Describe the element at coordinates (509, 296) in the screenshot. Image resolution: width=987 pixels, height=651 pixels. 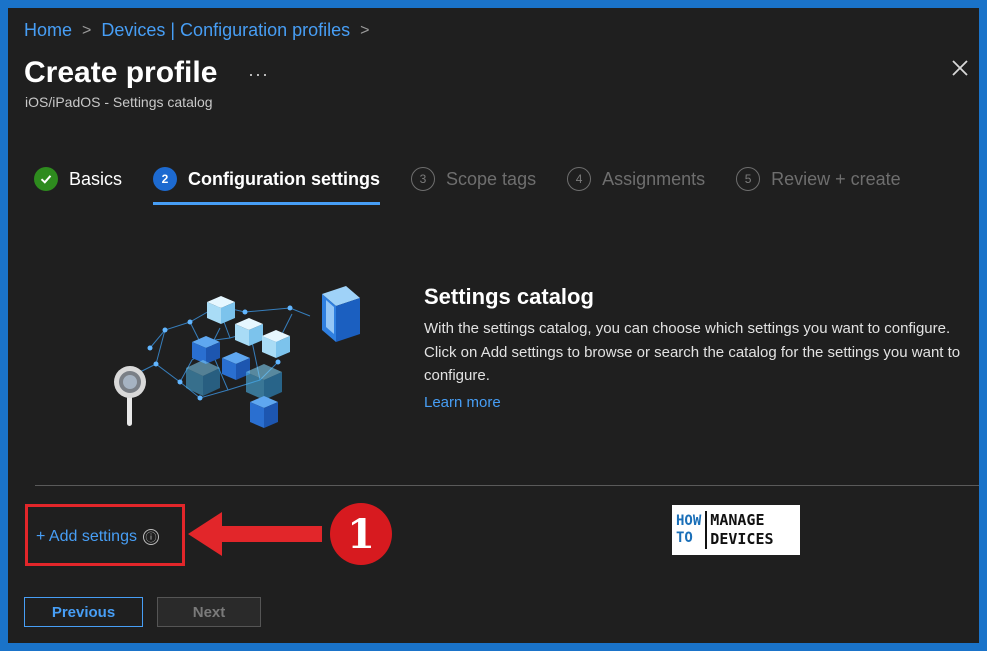
I see `settings-catalog-heading: Settings catalog` at that location.